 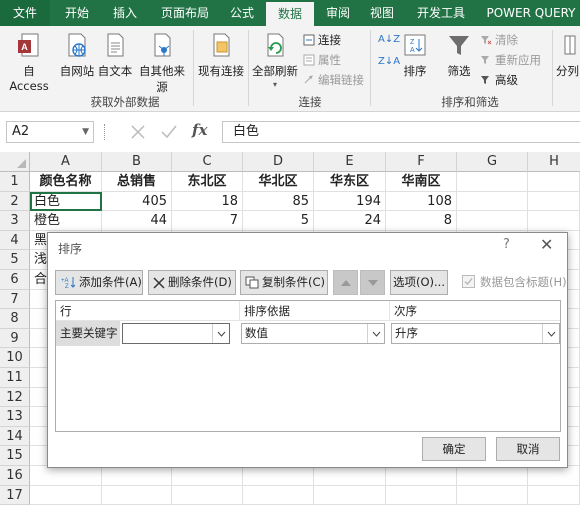 What do you see at coordinates (389, 39) in the screenshot?
I see `sort-az-button: A↓Z` at bounding box center [389, 39].